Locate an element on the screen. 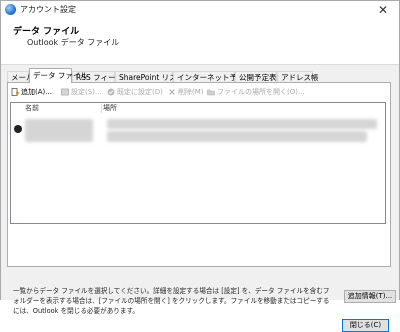 This screenshot has height=332, width=400. set-default-button: 既定に設定(D) is located at coordinates (135, 92).